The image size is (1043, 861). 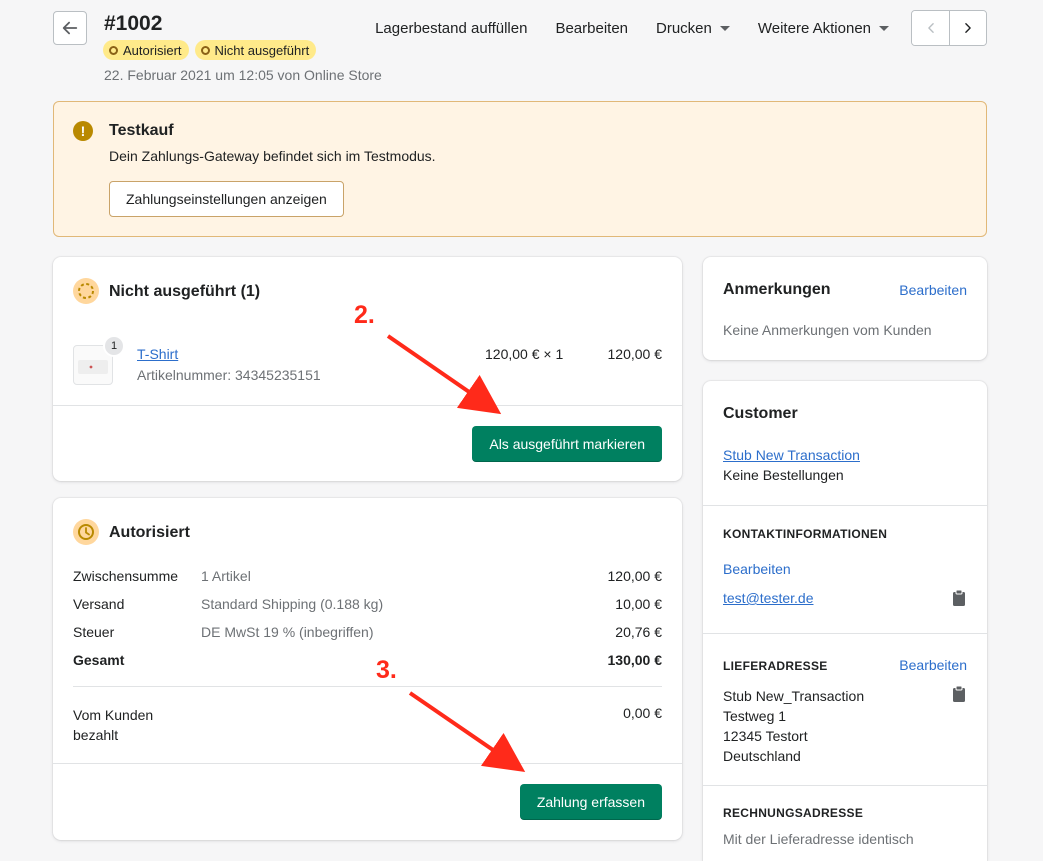 I want to click on payment-settings-button: Zahlungseinstellungen anzeigen, so click(x=226, y=199).